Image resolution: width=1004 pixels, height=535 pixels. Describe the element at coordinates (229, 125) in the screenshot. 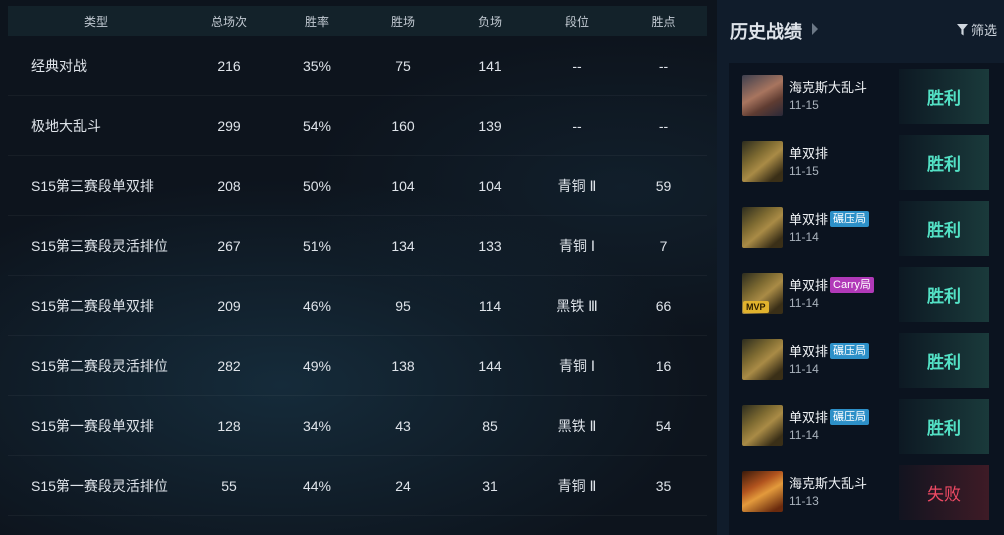

I see `cell-total: 299` at that location.